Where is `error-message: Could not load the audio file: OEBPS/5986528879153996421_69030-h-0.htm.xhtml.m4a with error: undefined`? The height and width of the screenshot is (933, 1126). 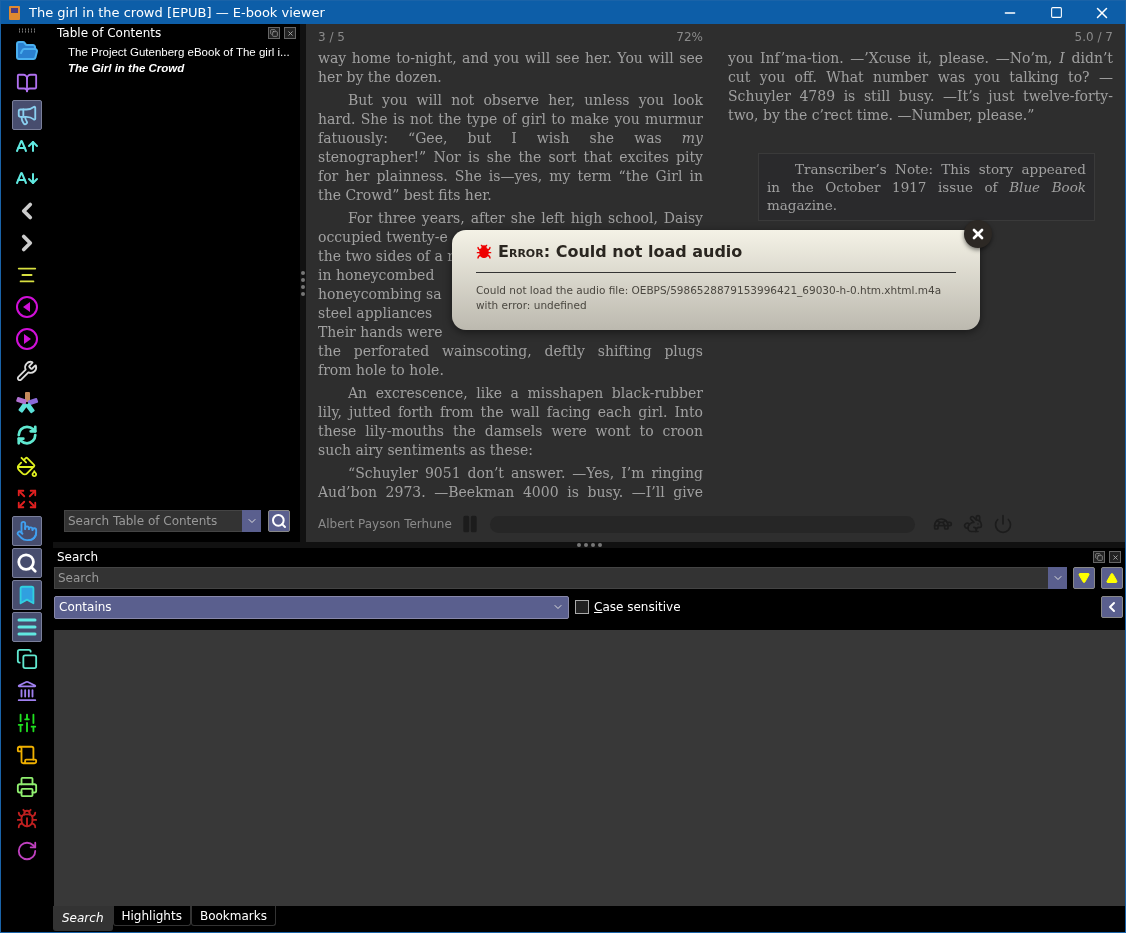 error-message: Could not load the audio file: OEBPS/5986528879153996421_69030-h-0.htm.xhtml.m4a with error: undefined is located at coordinates (709, 298).